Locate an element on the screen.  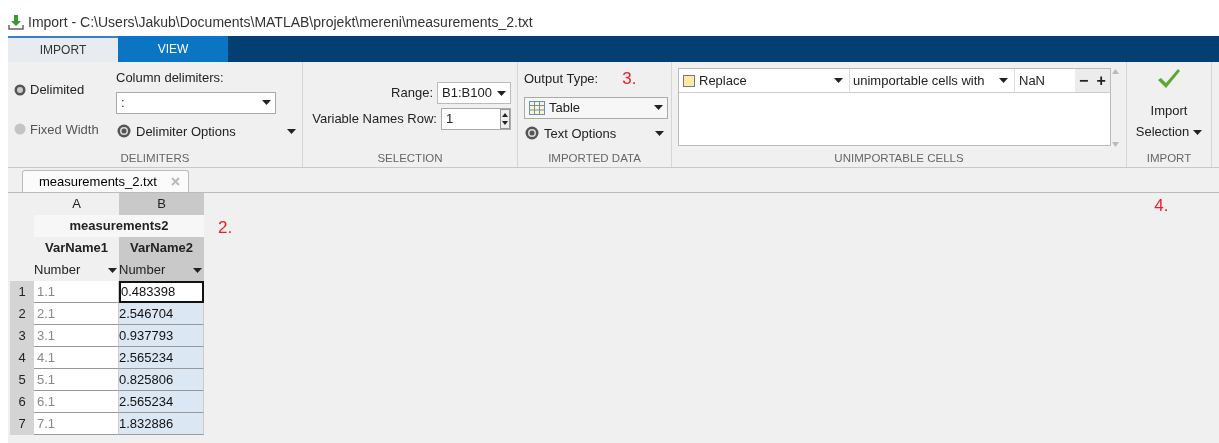
ribbon-tab: VIEW is located at coordinates (173, 49).